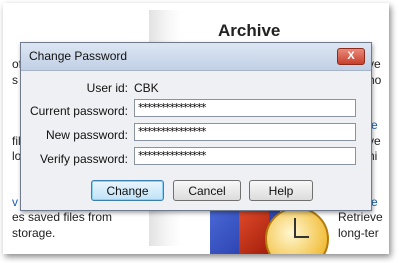  I want to click on bg-left-text-6: storage., so click(34, 233).